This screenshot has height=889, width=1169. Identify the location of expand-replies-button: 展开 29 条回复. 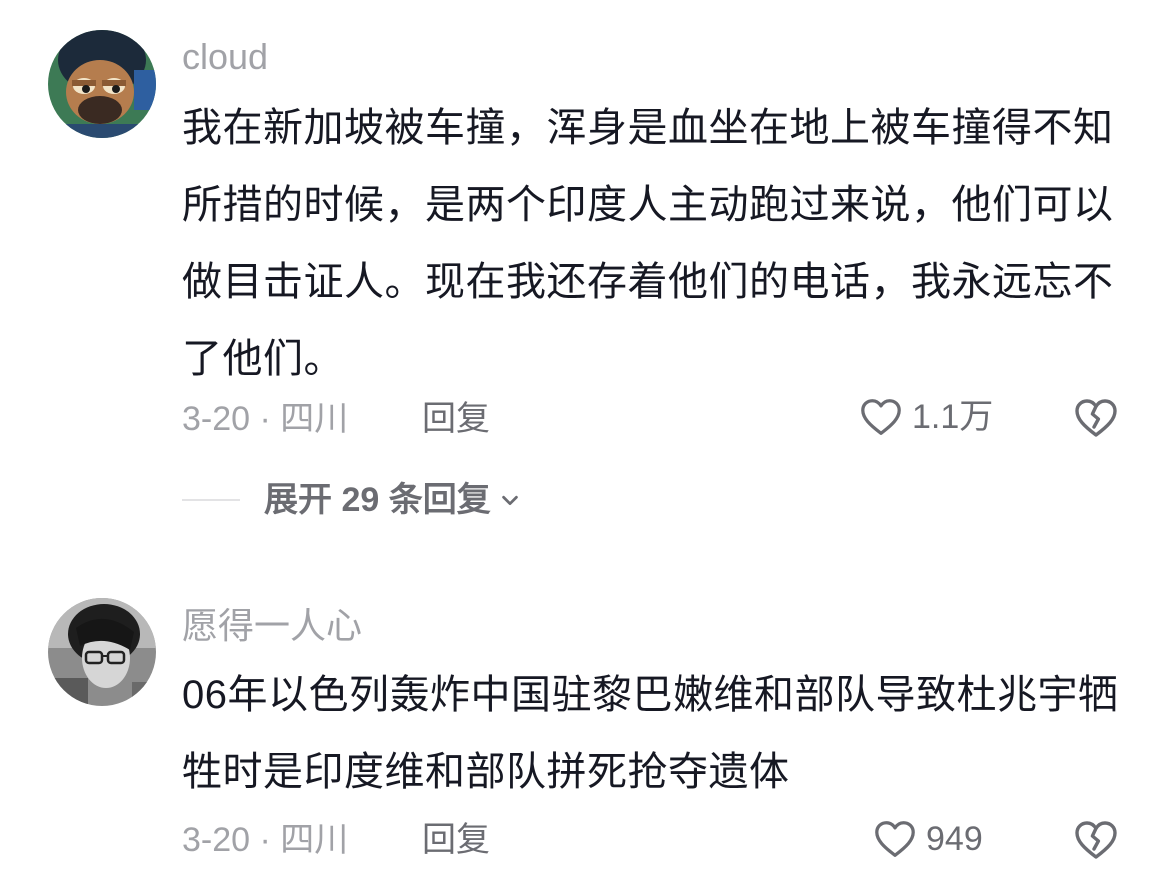
(351, 500).